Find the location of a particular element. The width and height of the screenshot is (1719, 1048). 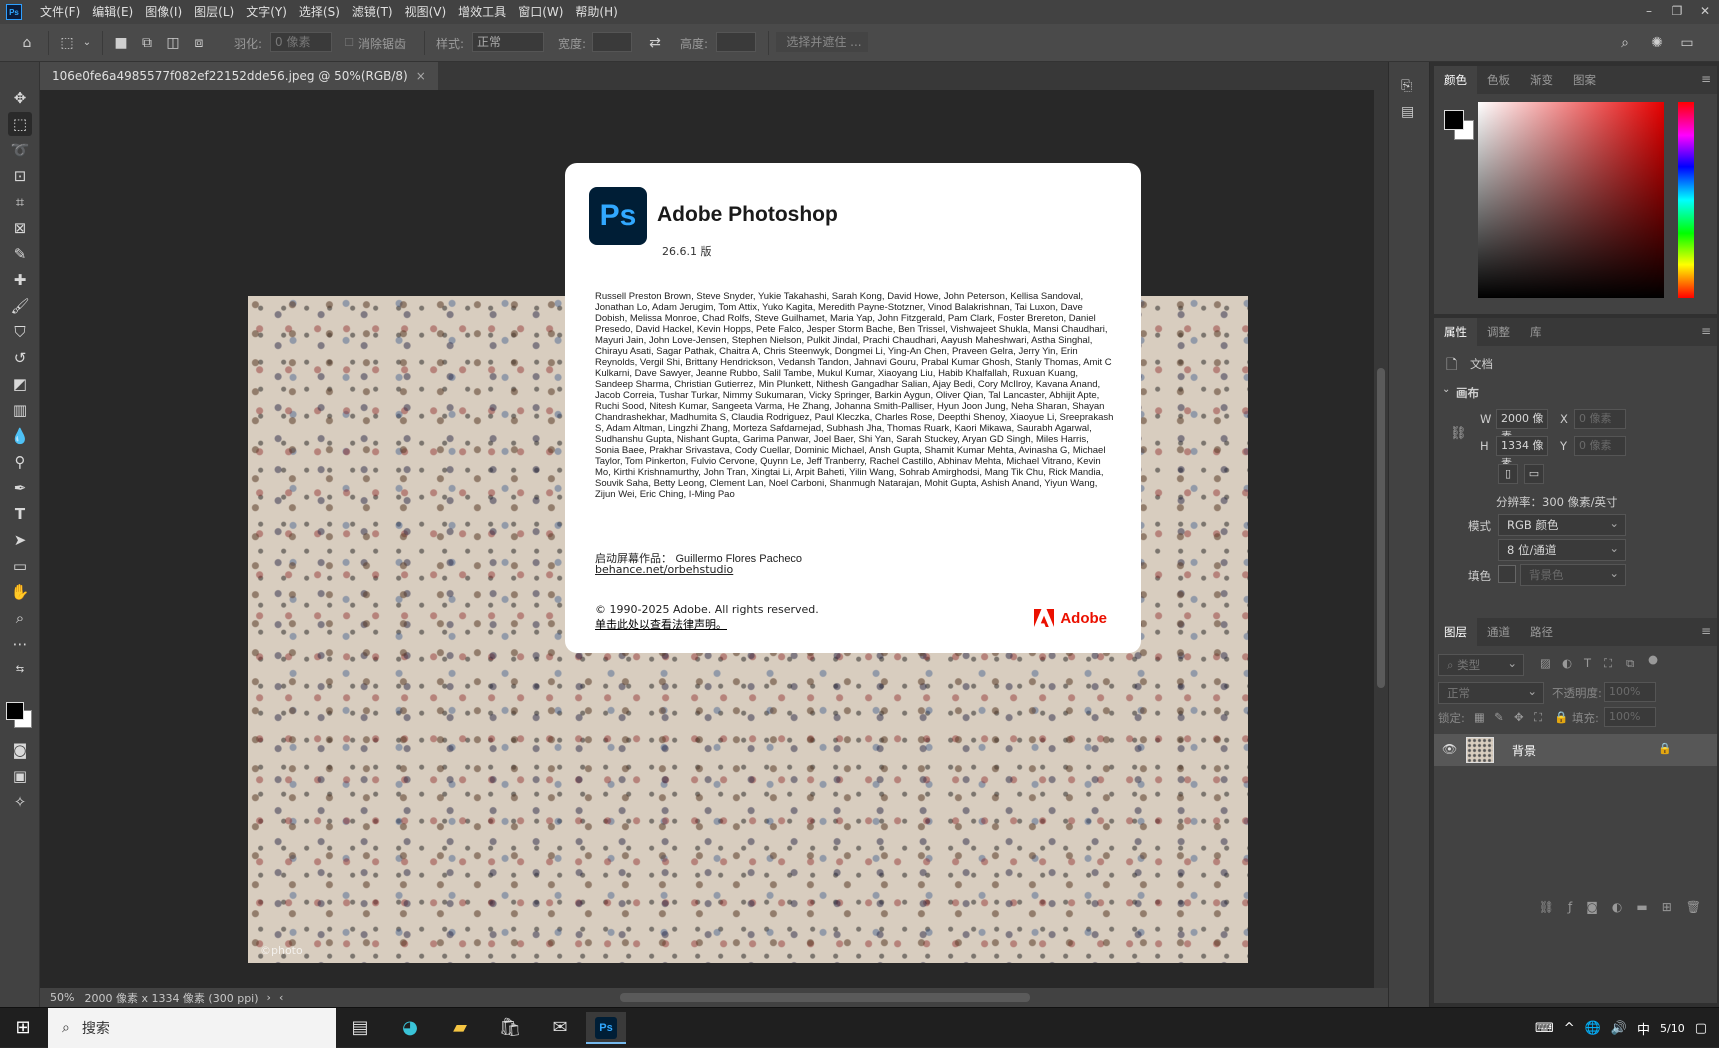

new-selection-icon: ■ is located at coordinates (121, 43).